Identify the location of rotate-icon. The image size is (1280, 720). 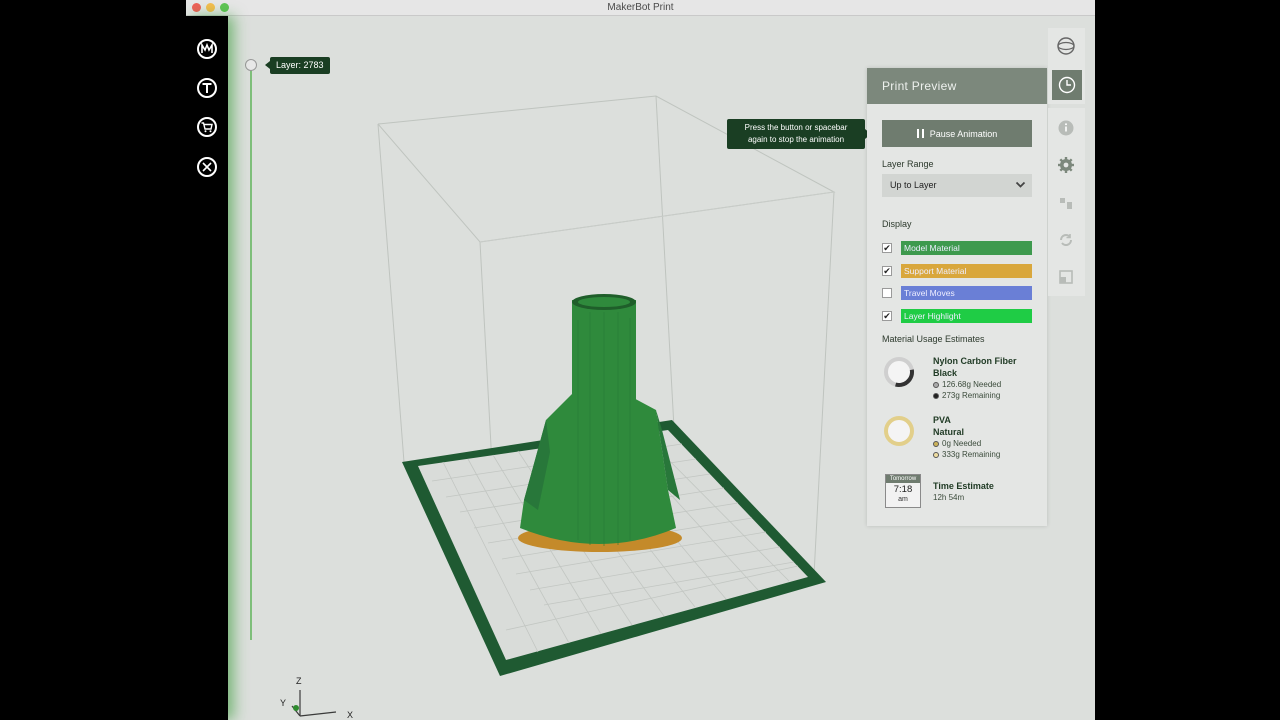
(1066, 240).